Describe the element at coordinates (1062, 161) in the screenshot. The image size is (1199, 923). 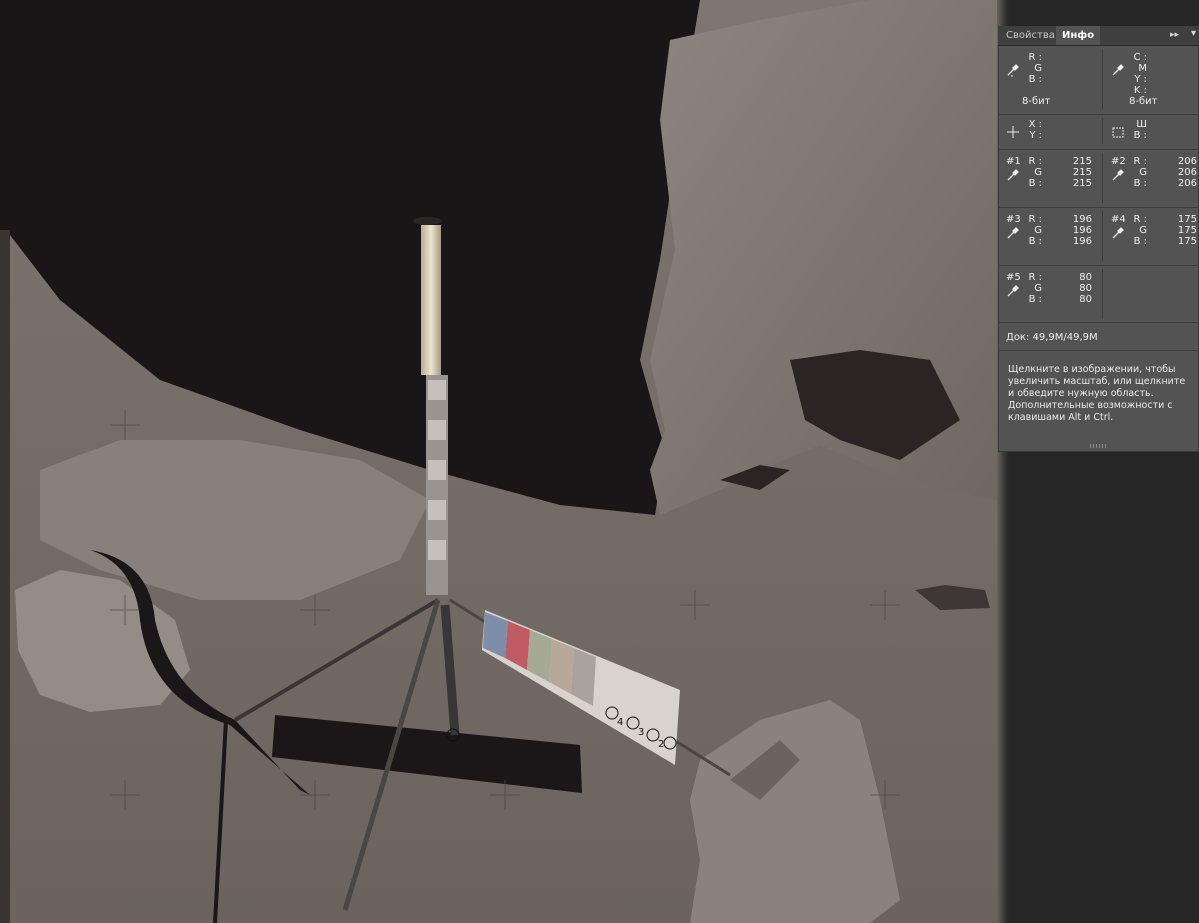
I see `sampler-r-row: R : 215` at that location.